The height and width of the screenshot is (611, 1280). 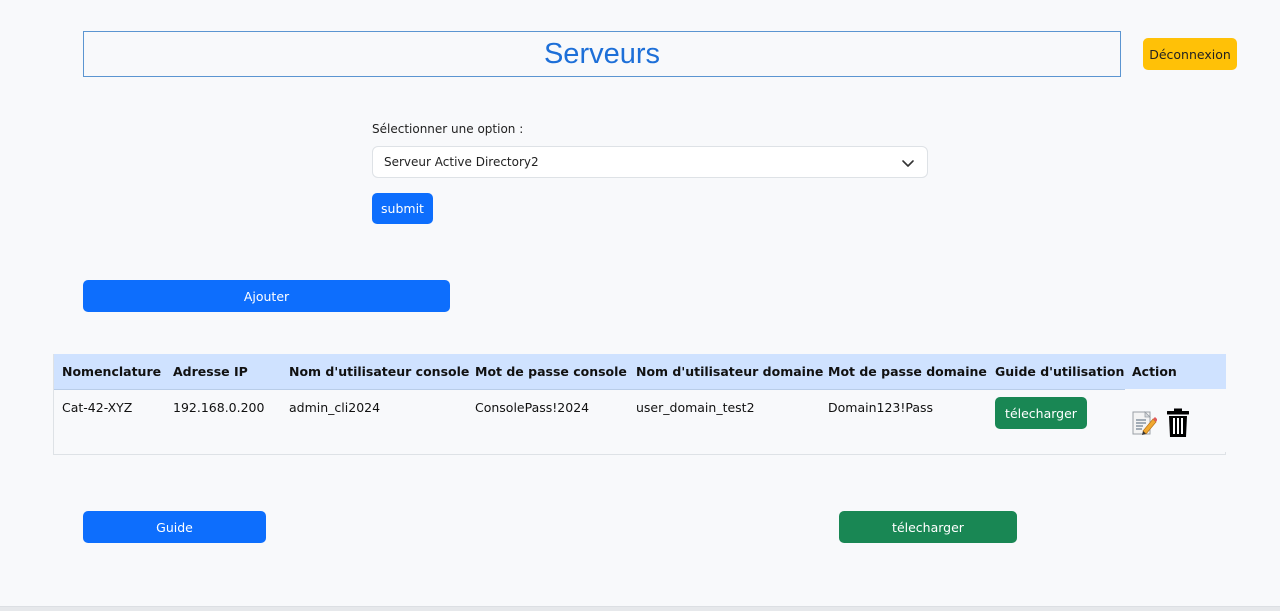 What do you see at coordinates (335, 407) in the screenshot?
I see `cell-console-user: admin_cli2024` at bounding box center [335, 407].